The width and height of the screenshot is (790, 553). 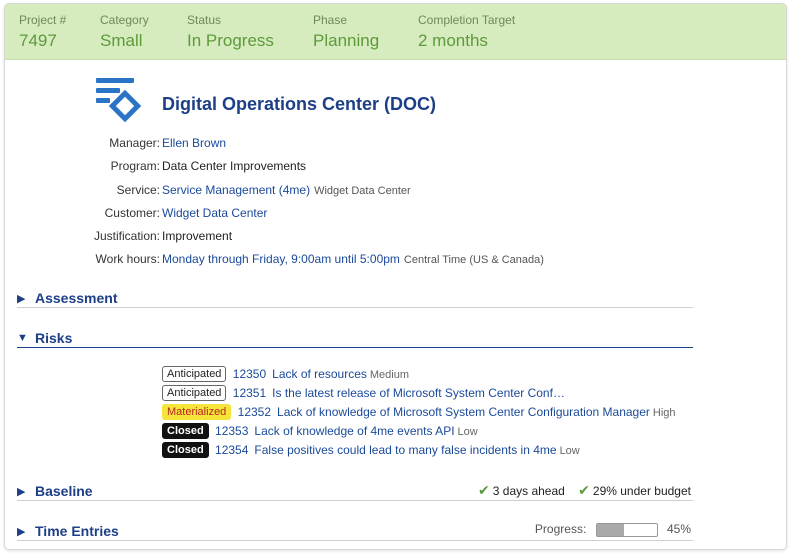 What do you see at coordinates (355, 540) in the screenshot?
I see `time-entries-divider` at bounding box center [355, 540].